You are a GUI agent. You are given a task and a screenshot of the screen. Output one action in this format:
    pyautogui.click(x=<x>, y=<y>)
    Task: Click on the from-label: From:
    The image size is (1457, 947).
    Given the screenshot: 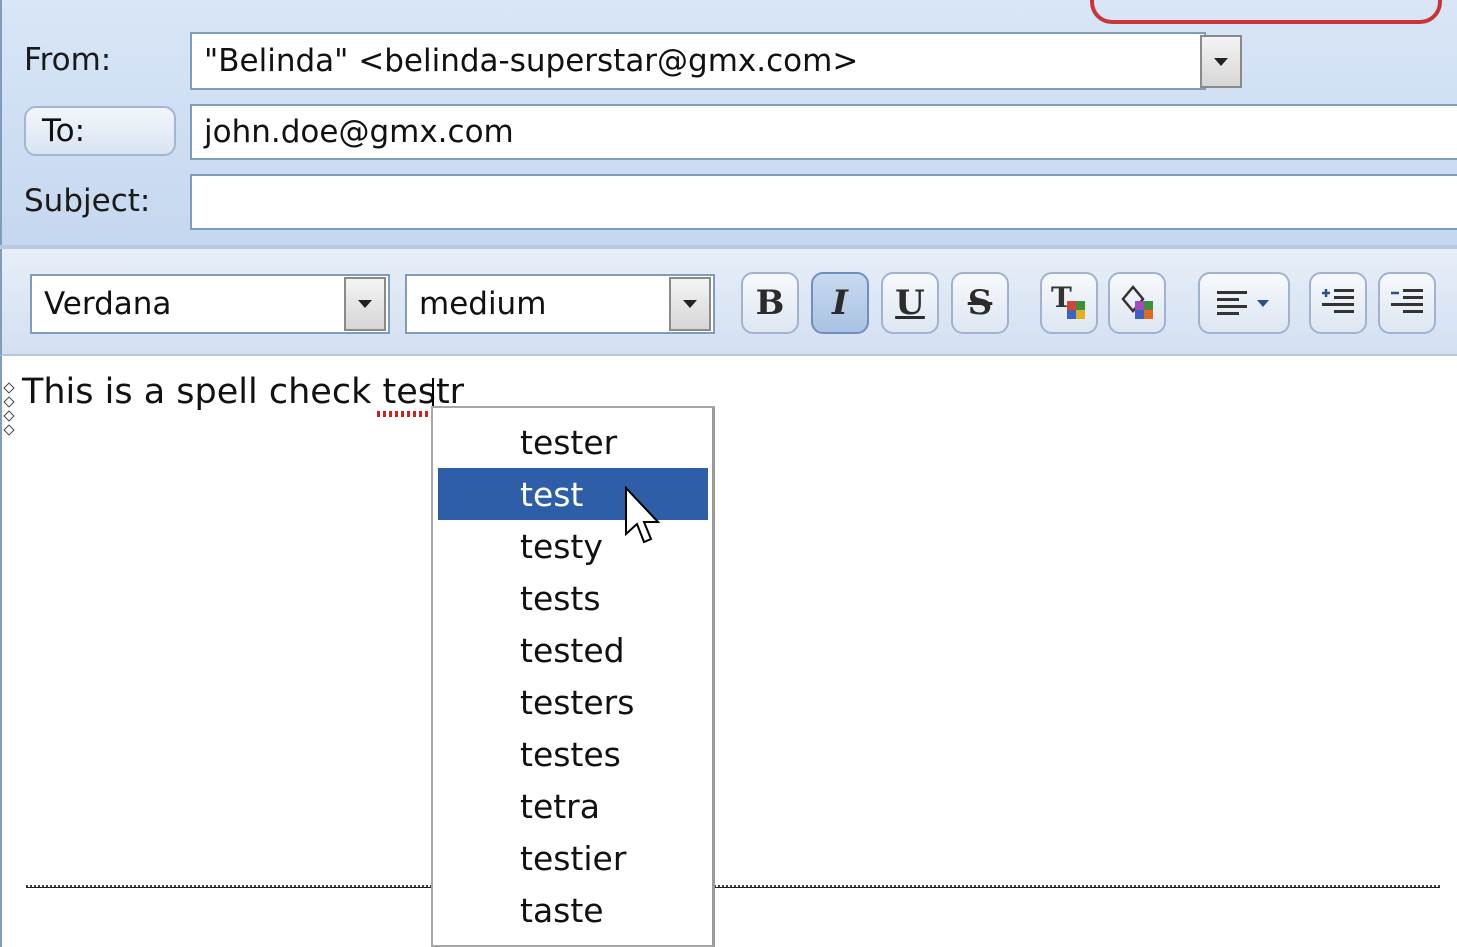 What is the action you would take?
    pyautogui.click(x=68, y=60)
    